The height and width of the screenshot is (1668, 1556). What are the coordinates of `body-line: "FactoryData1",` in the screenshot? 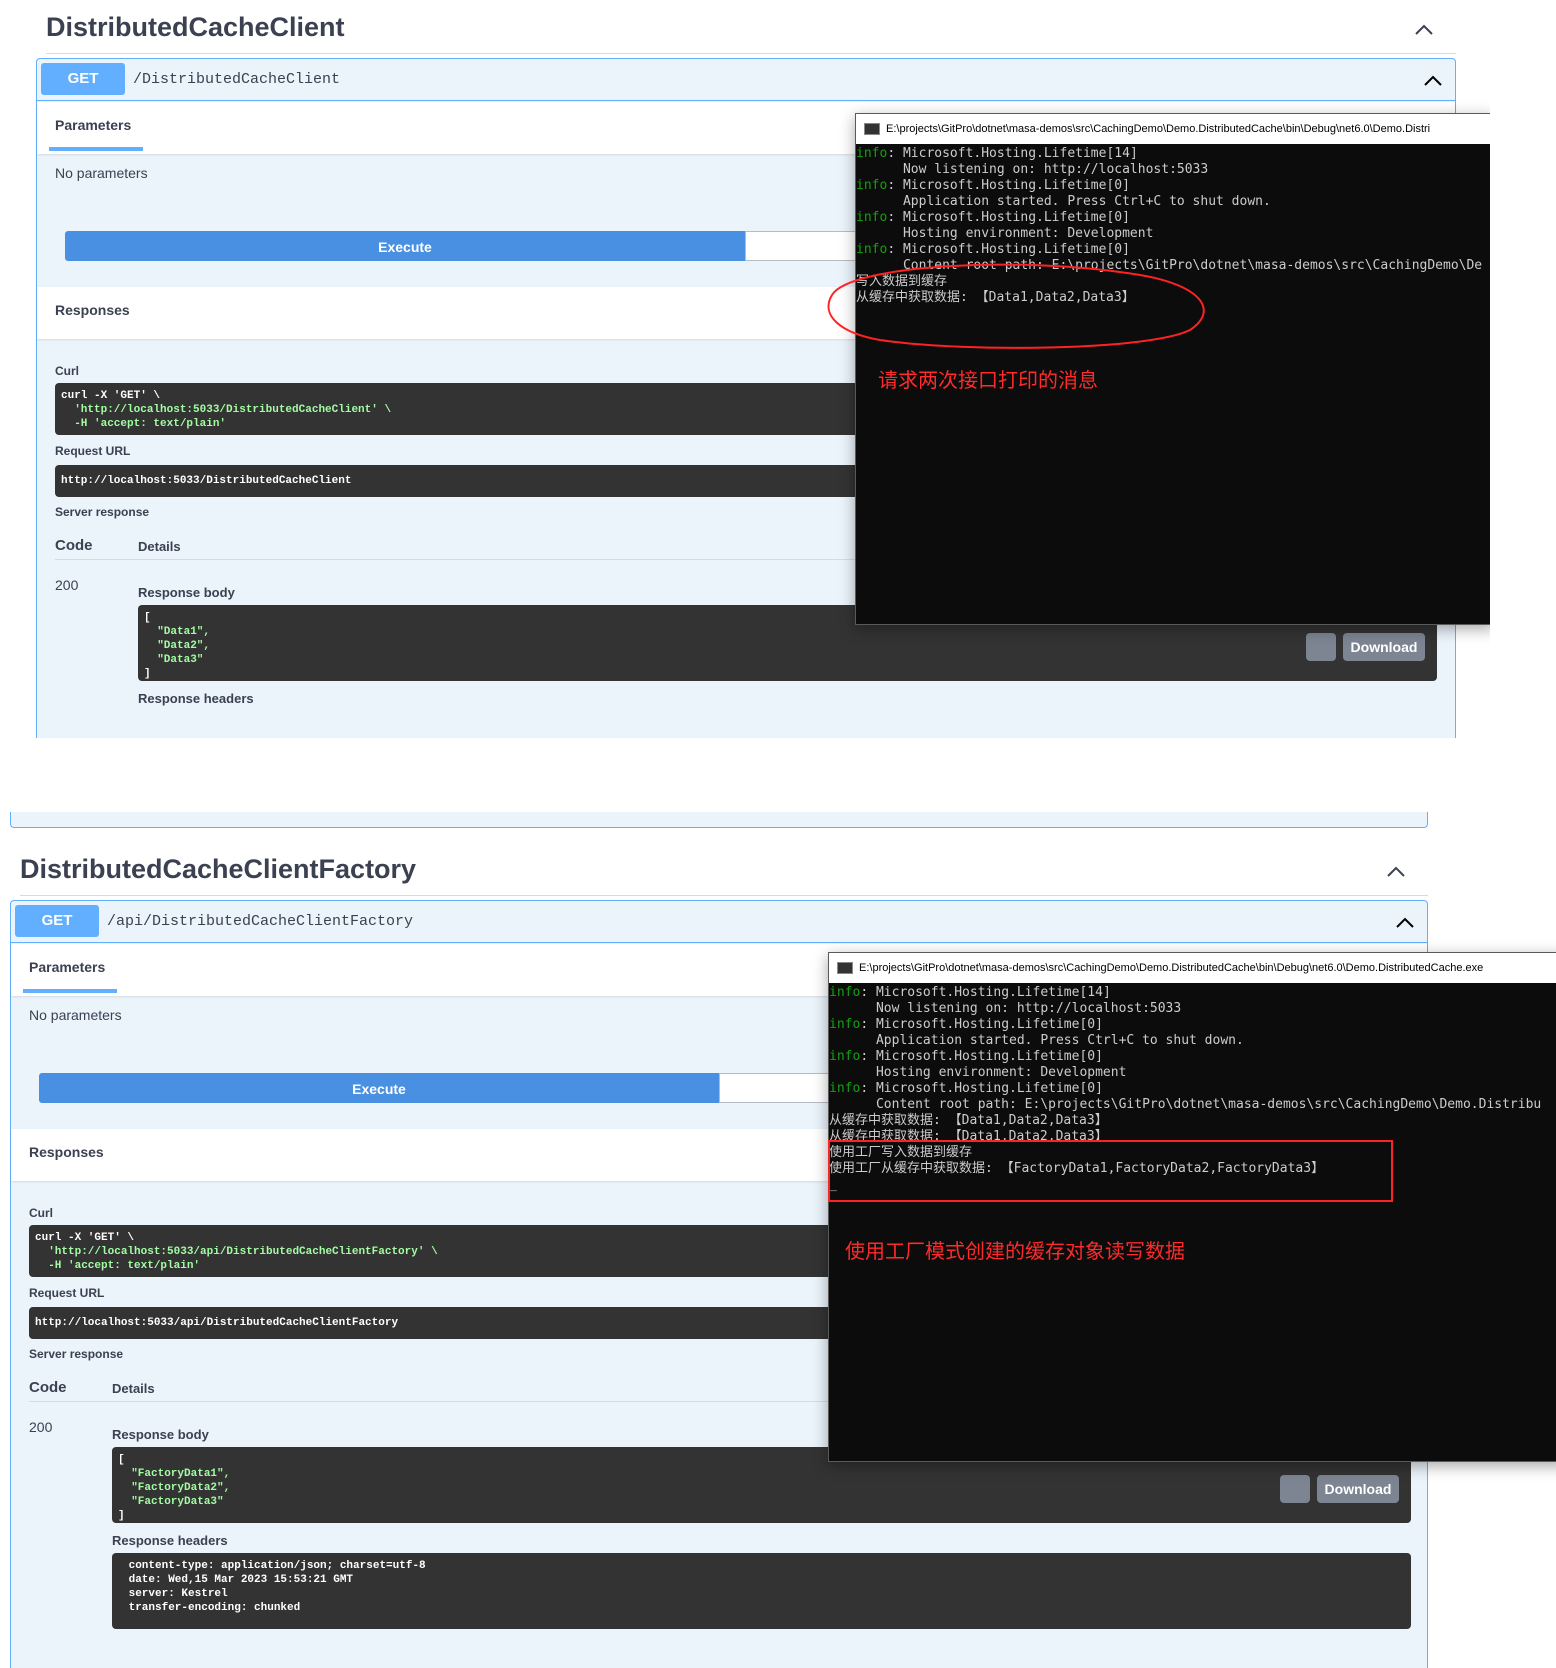 It's located at (174, 1474).